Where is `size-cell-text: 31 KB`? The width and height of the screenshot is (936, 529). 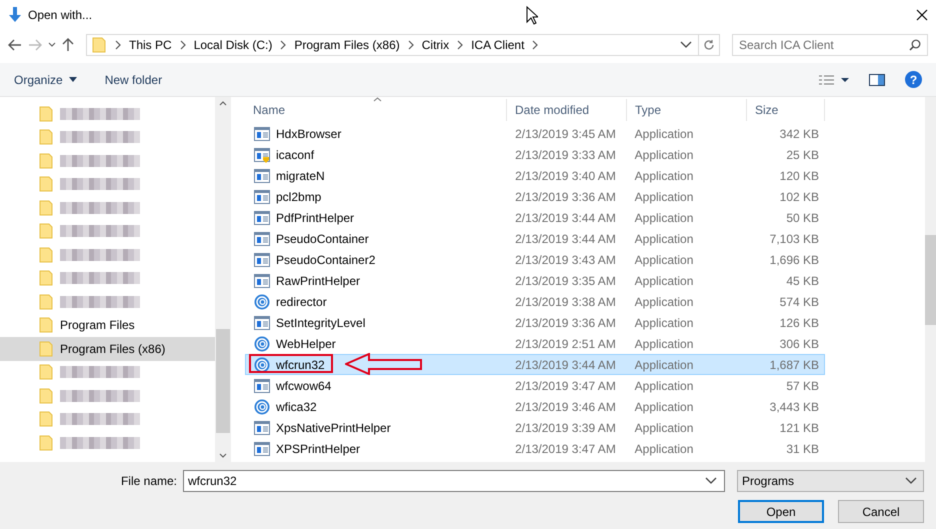
size-cell-text: 31 KB is located at coordinates (802, 449).